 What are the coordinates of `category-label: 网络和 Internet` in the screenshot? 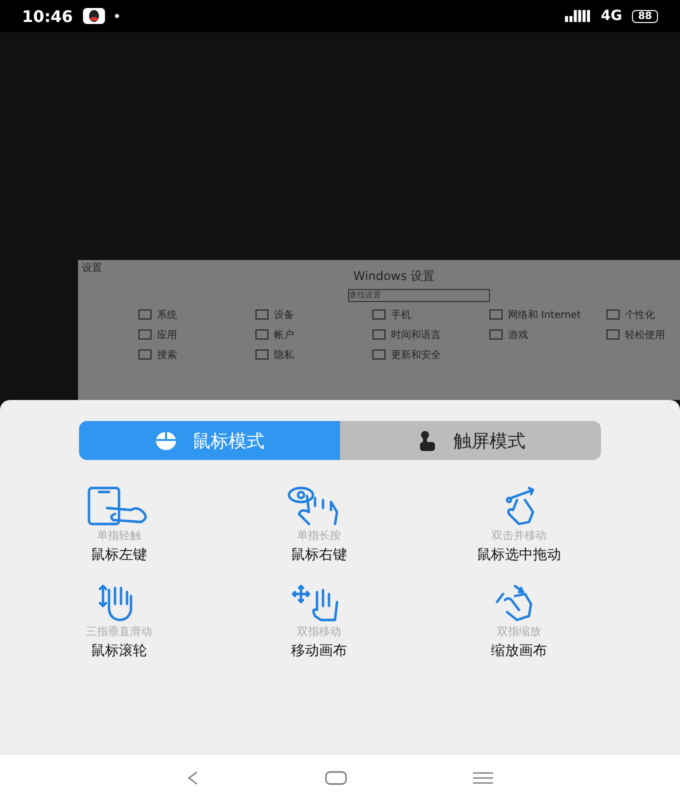 It's located at (544, 315).